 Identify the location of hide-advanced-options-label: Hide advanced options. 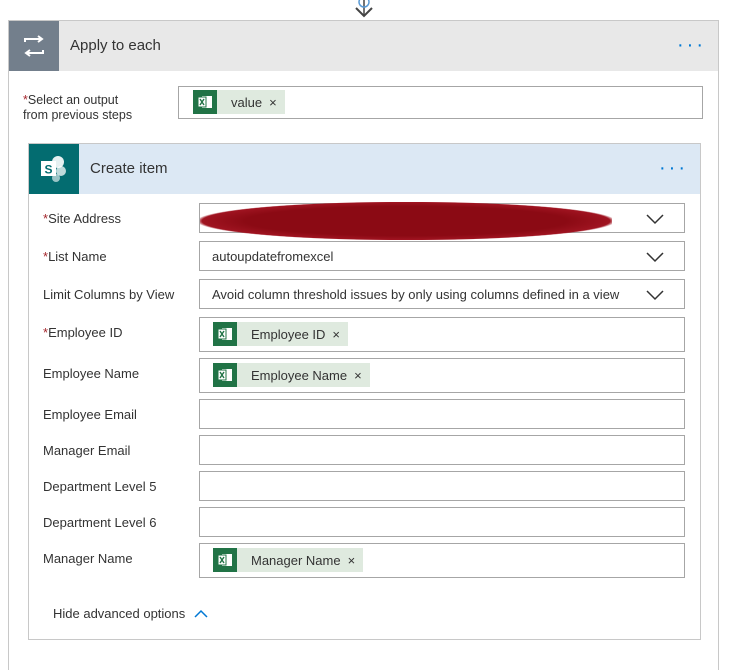
(119, 613).